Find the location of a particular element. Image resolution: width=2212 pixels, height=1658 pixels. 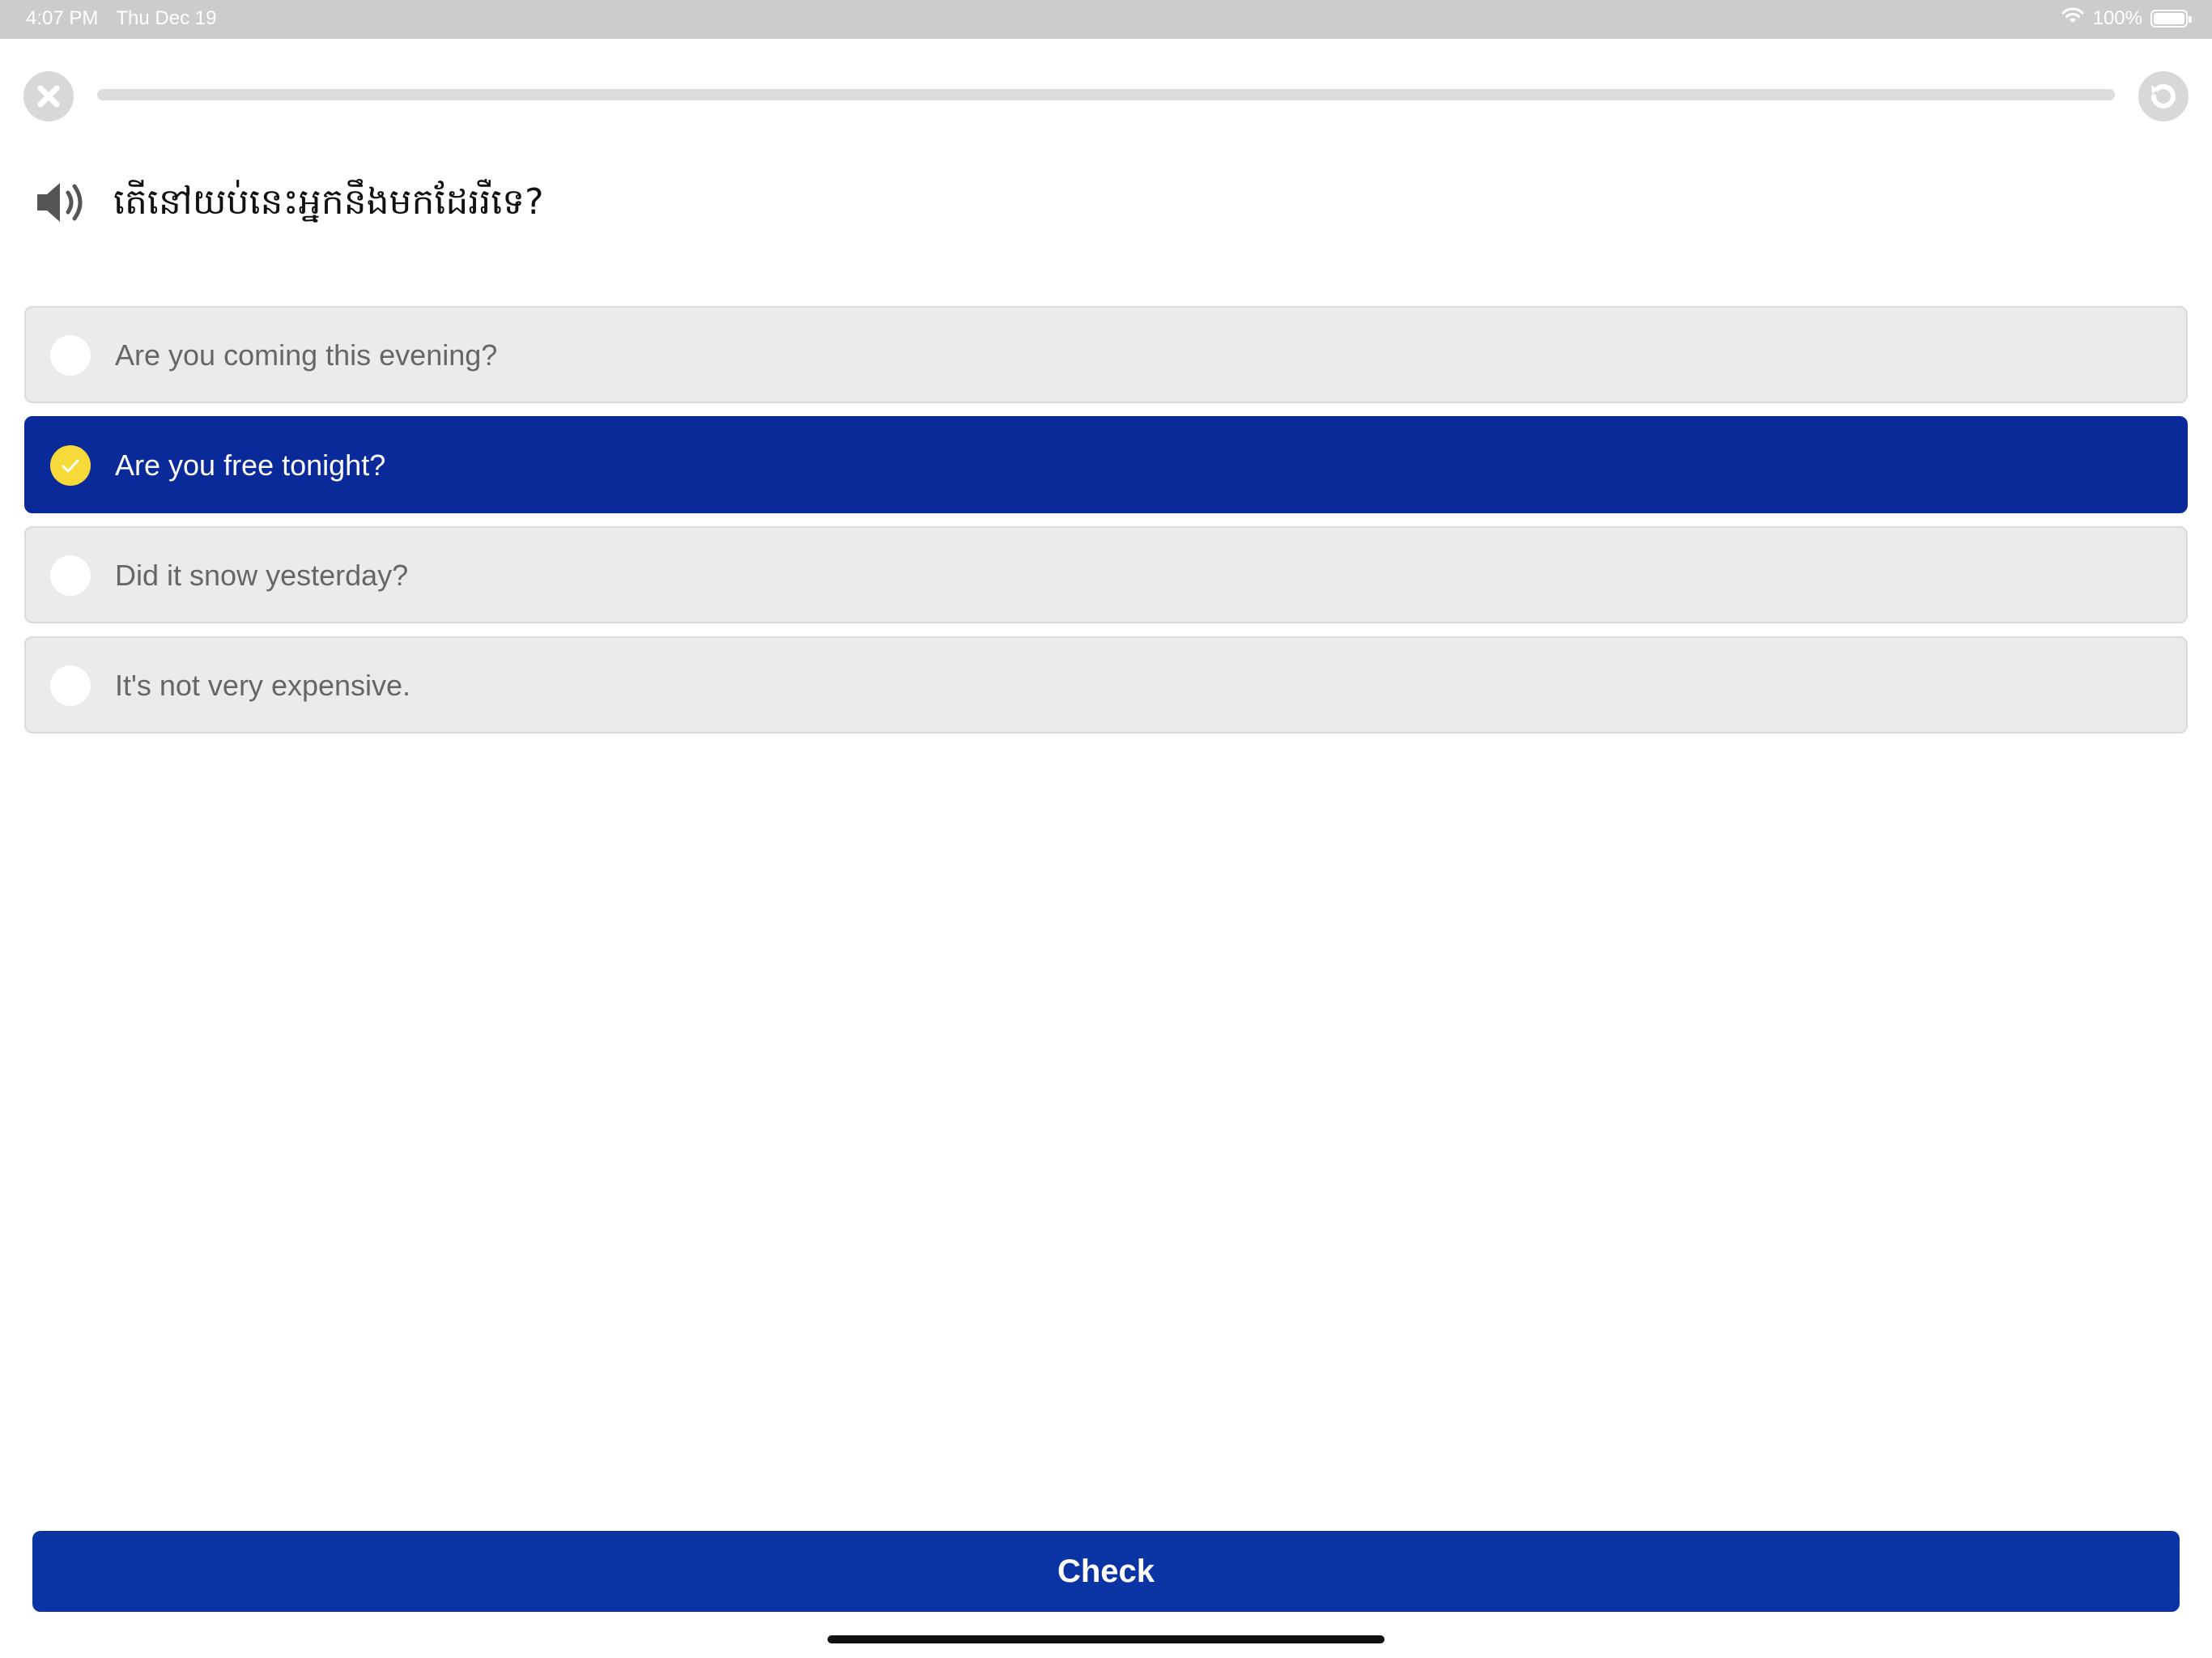

answer-option-3: Did it snow yesterday? is located at coordinates (1106, 574).